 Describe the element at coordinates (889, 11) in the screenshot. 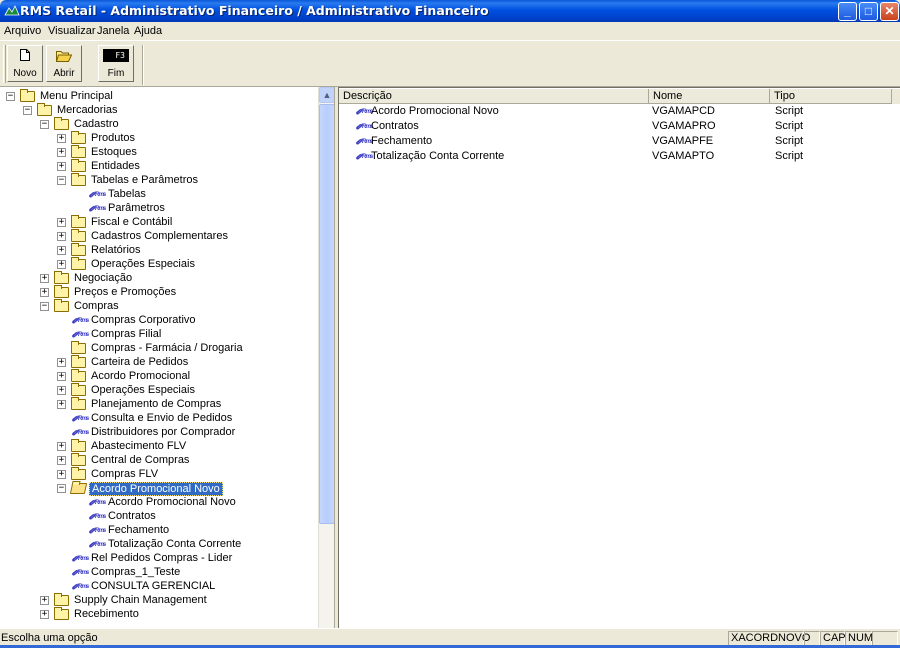

I see `close-button: ✕` at that location.